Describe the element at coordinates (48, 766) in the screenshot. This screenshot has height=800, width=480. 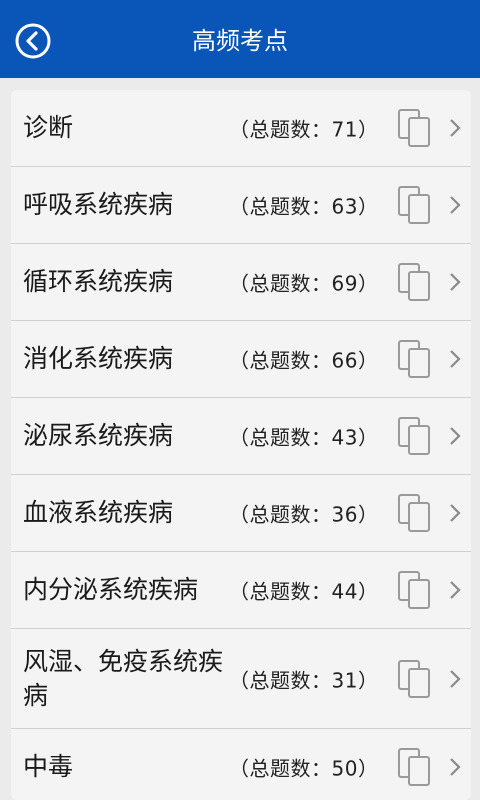
I see `topic-name: 中毒` at that location.